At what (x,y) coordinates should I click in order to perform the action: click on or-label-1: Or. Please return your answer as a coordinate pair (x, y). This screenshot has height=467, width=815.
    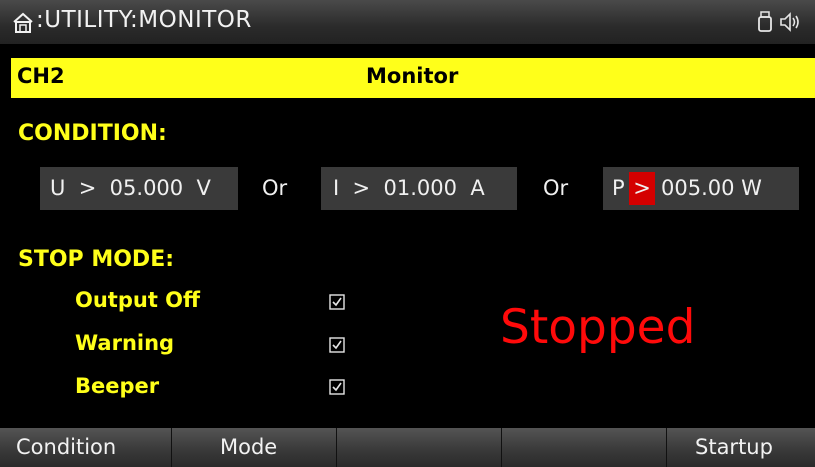
    Looking at the image, I should click on (275, 188).